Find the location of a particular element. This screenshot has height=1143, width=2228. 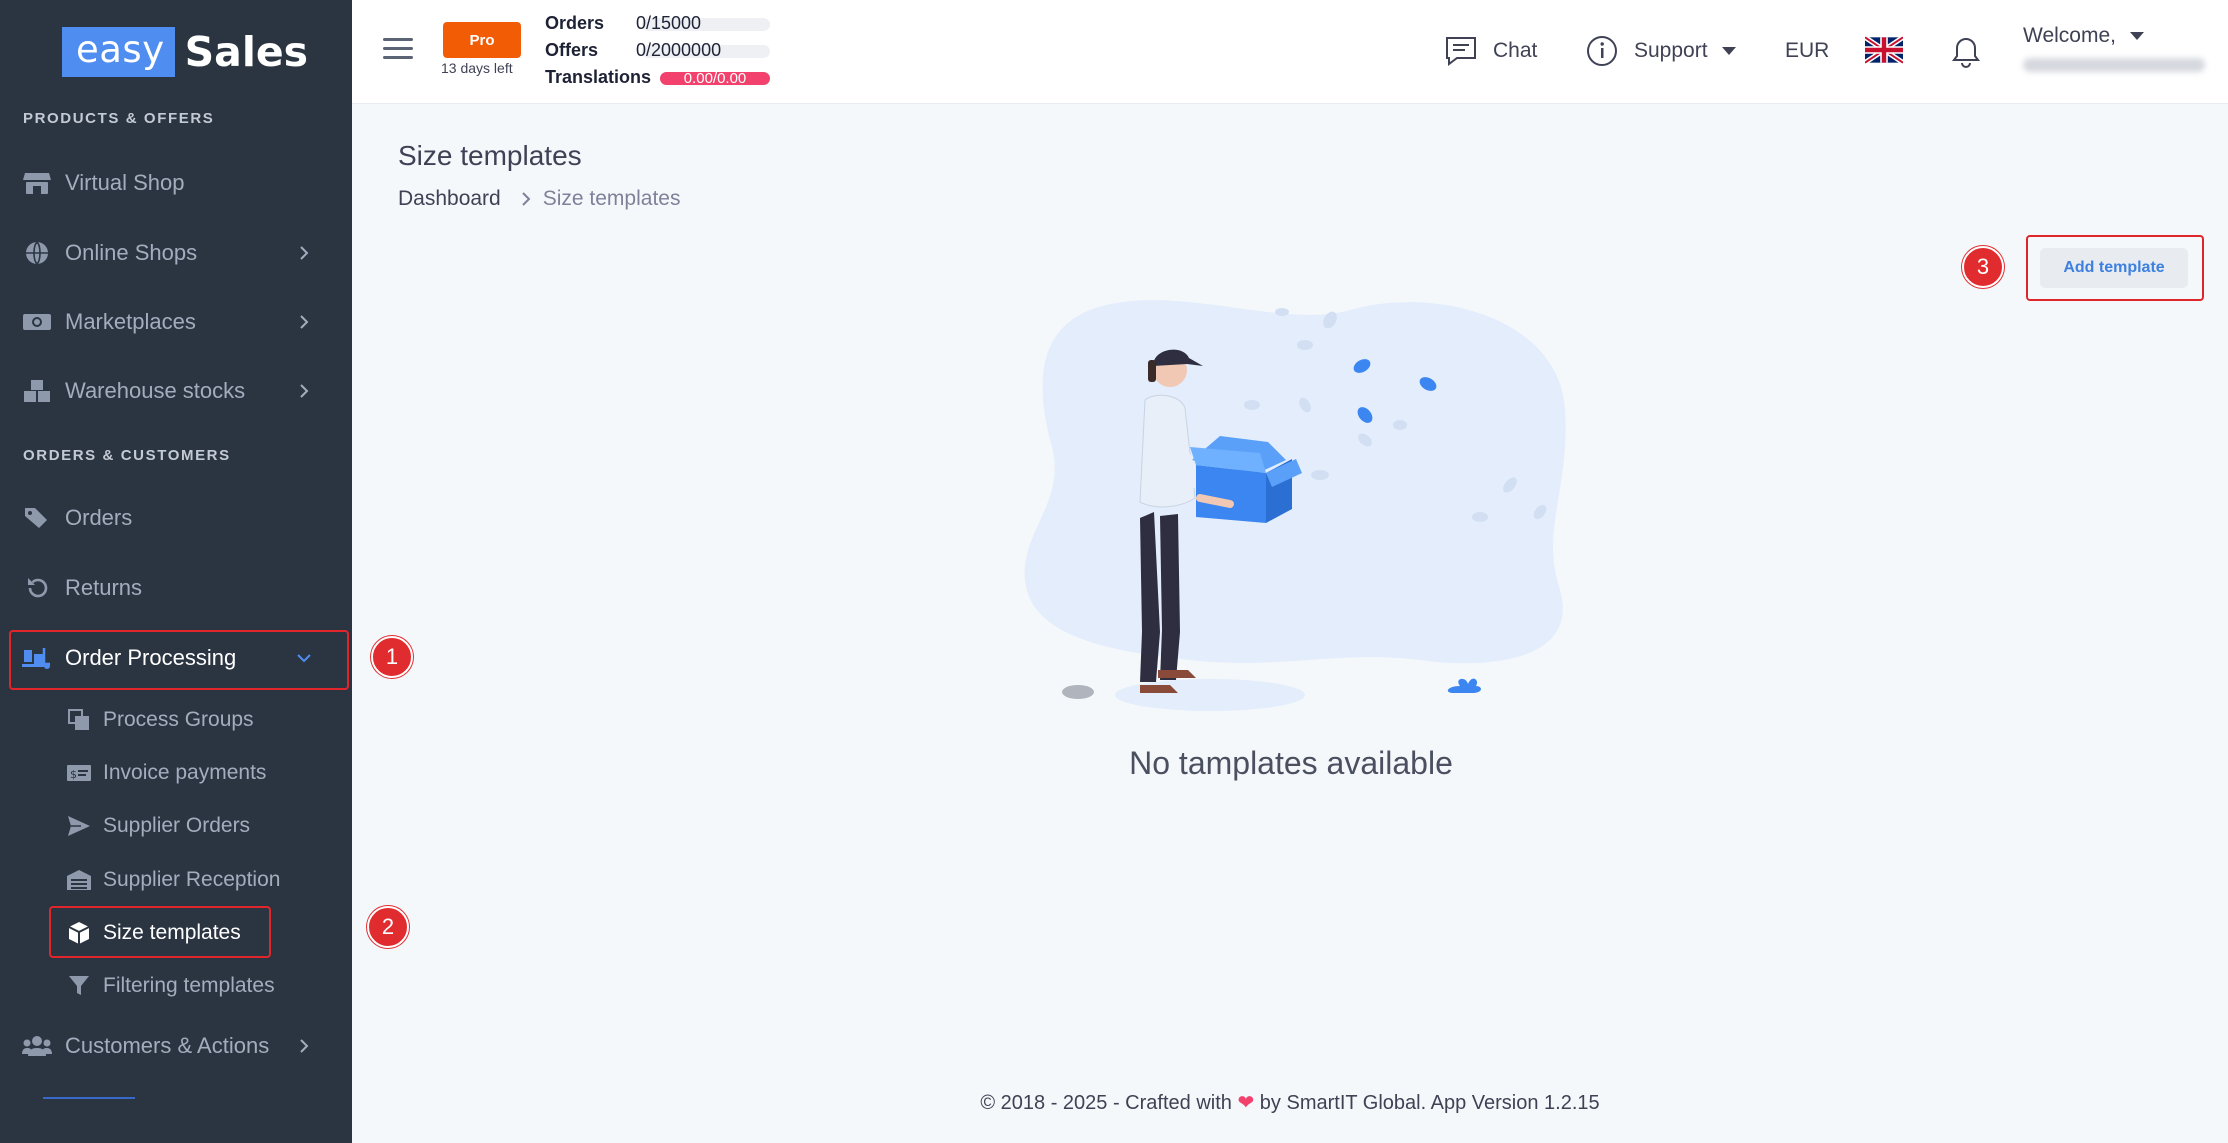

orders-usage-value: 0/15000 is located at coordinates (669, 23).